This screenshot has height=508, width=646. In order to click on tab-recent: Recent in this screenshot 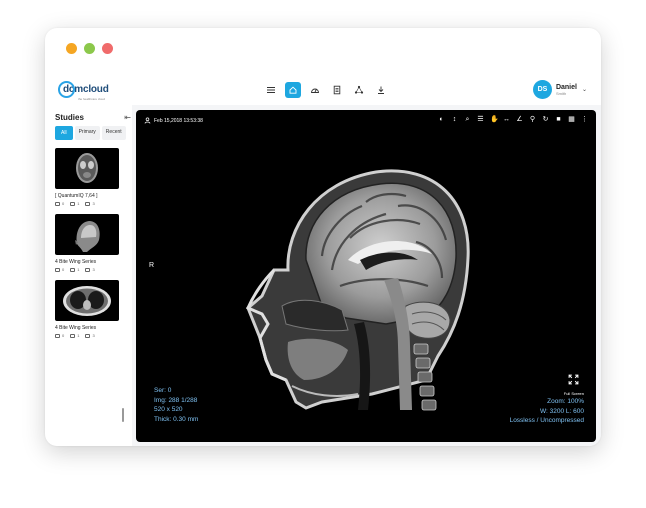, I will do `click(113, 133)`.